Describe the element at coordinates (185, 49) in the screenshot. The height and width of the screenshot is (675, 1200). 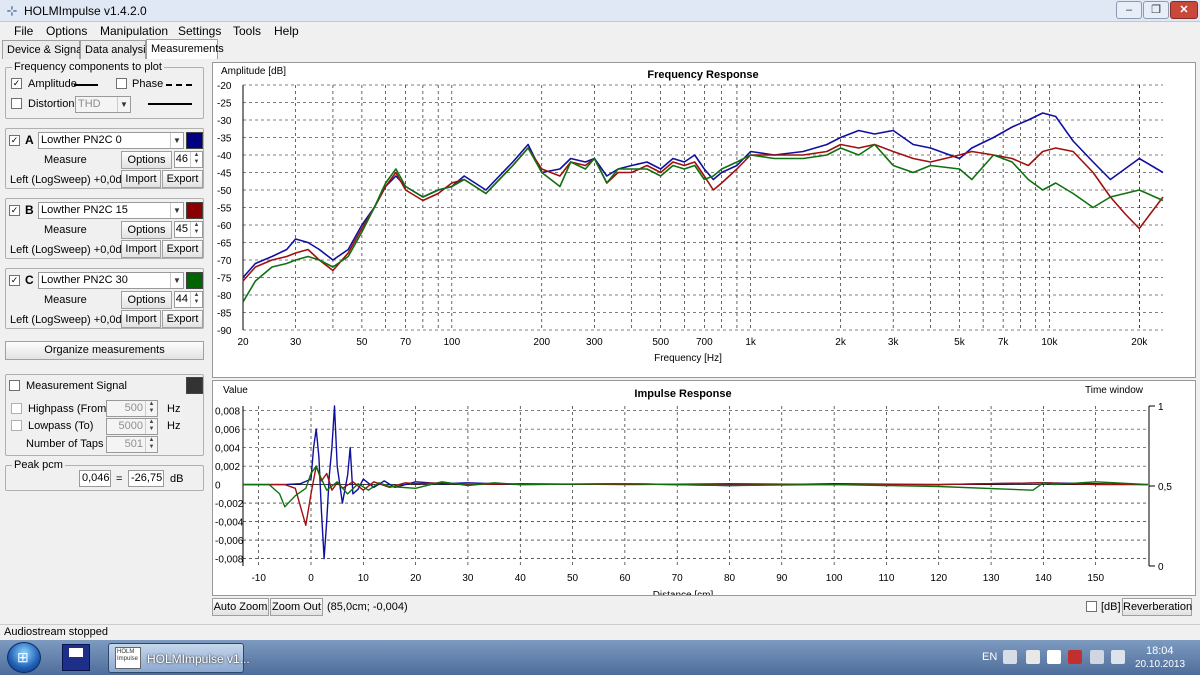
I see `tab-measurements: Measurements` at that location.